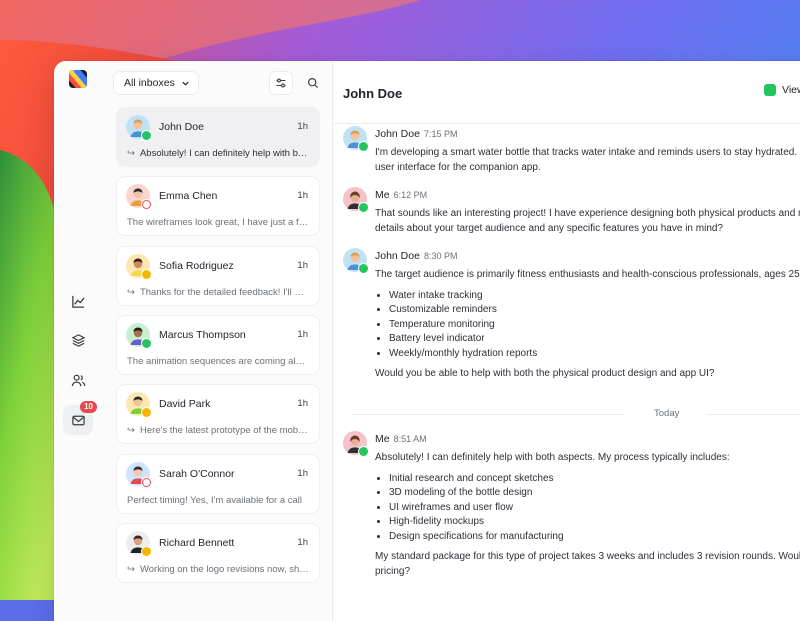  What do you see at coordinates (78, 79) in the screenshot?
I see `app-logo` at bounding box center [78, 79].